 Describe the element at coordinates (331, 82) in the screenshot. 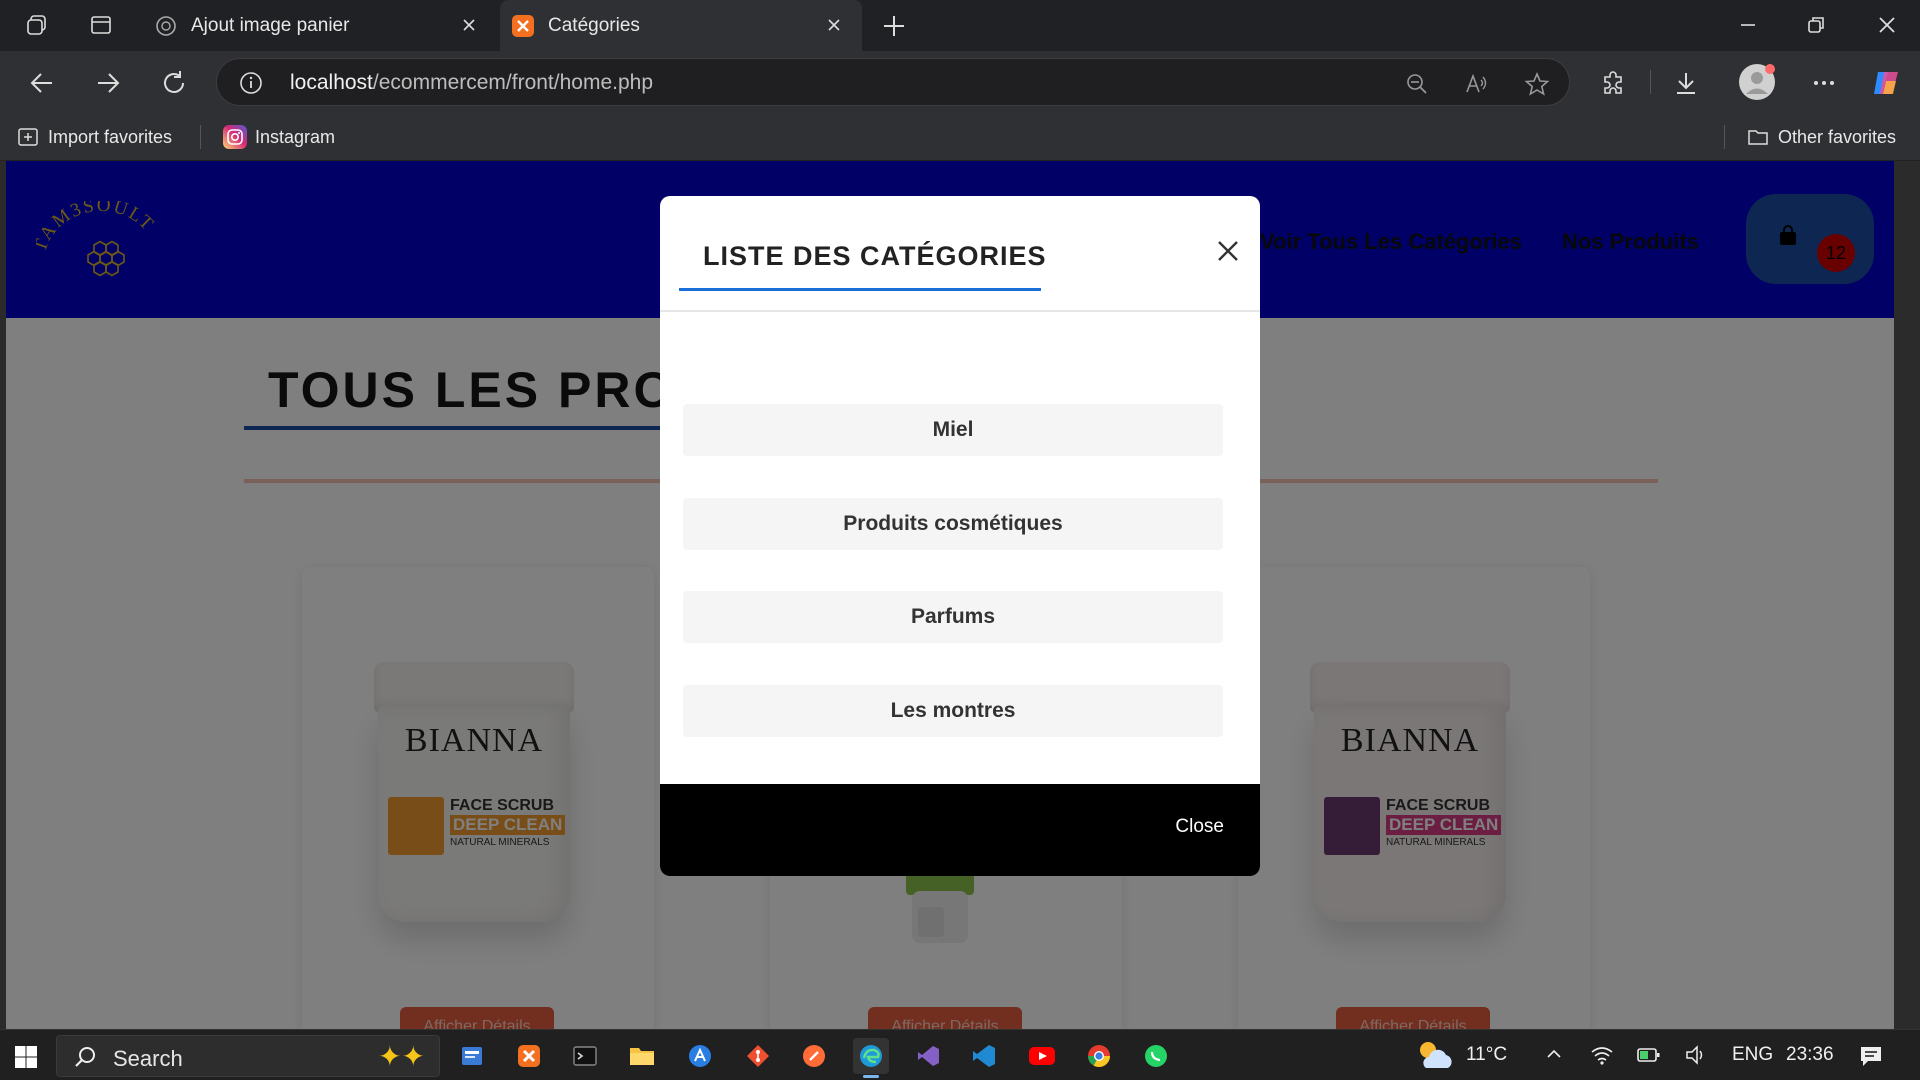

I see `url-host: localhost` at that location.